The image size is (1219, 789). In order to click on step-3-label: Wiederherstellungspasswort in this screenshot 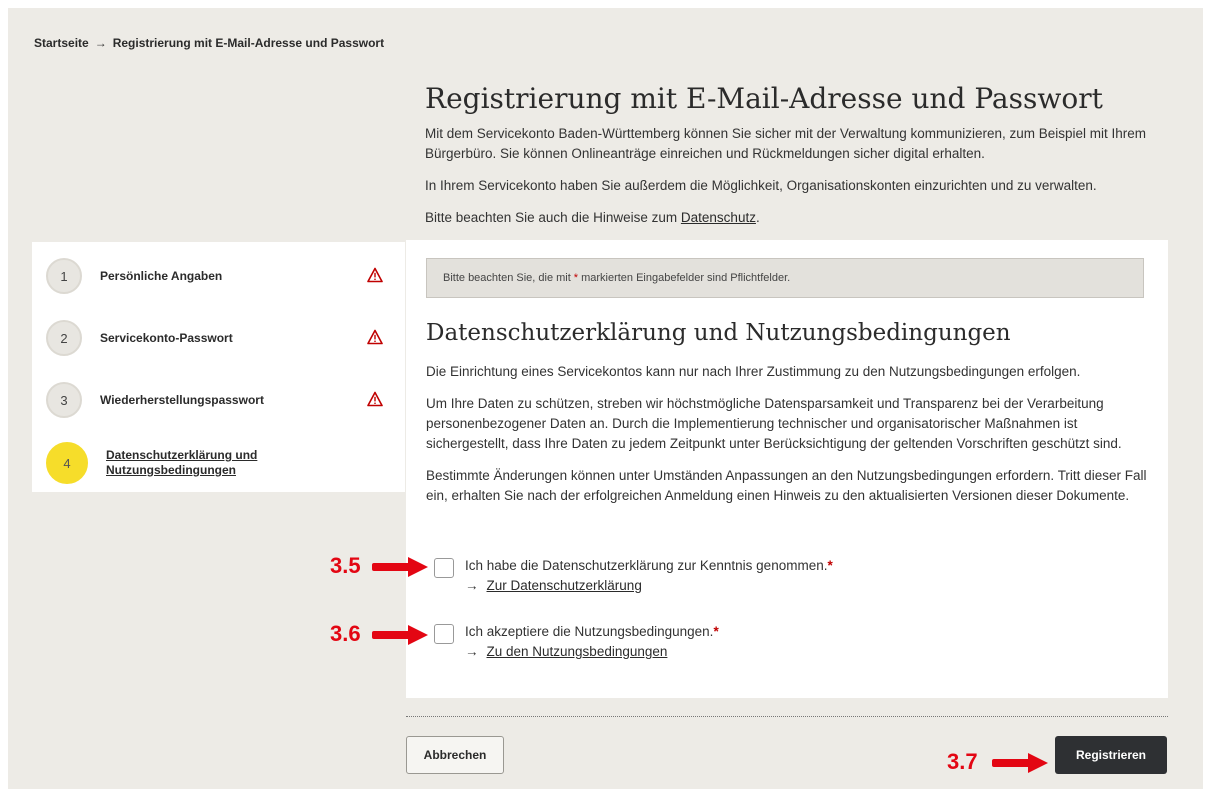, I will do `click(182, 399)`.